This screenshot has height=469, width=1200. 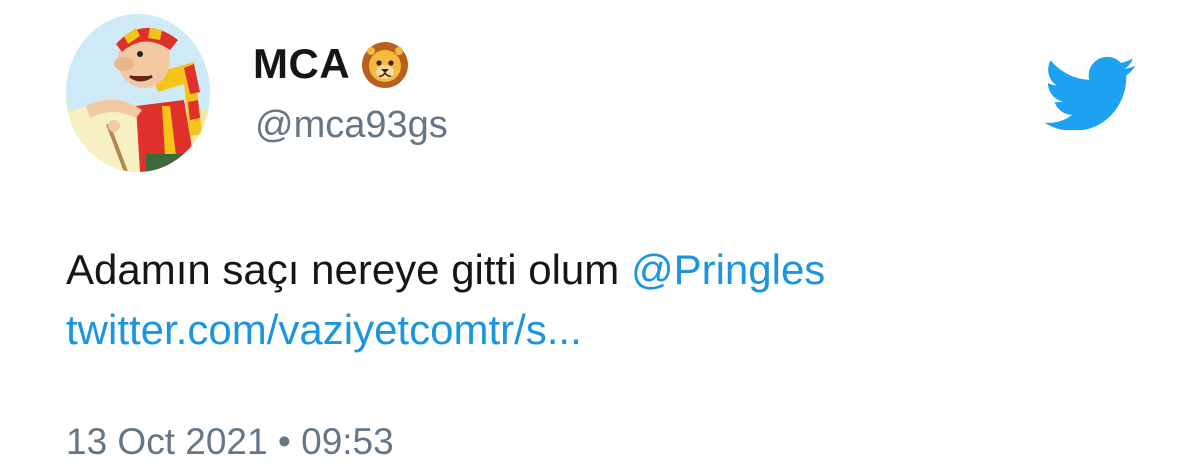 I want to click on tweet-timestamp: 13 Oct 2021 • 09:53, so click(x=230, y=442).